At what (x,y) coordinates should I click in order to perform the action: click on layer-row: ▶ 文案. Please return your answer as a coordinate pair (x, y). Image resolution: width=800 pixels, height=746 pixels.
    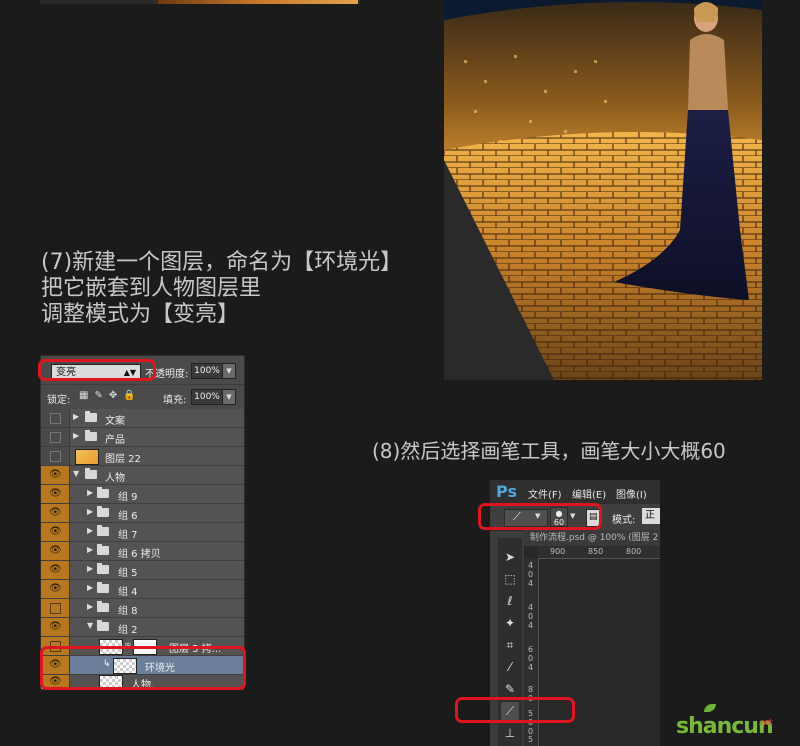
    Looking at the image, I should click on (142, 418).